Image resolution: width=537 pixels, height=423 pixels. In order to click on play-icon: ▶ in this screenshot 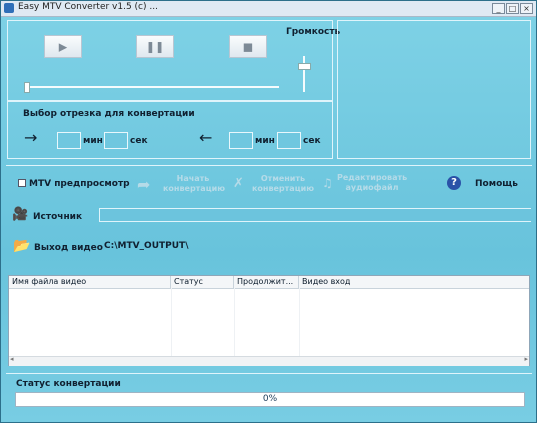, I will do `click(63, 46)`.